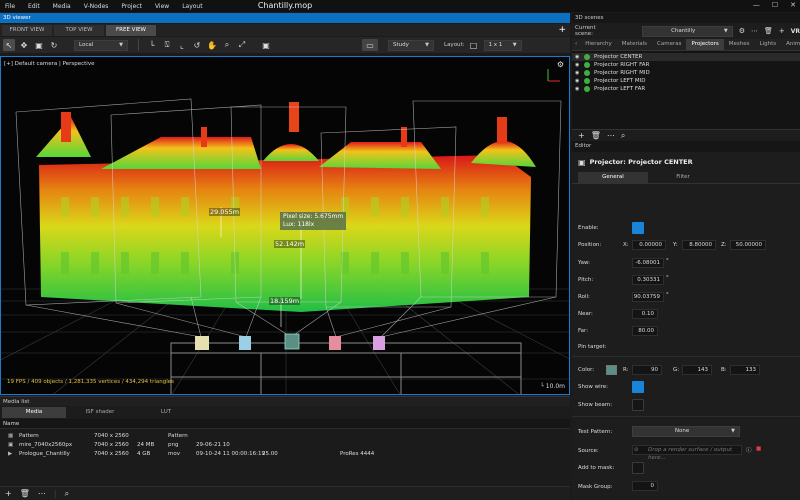 This screenshot has width=800, height=500. Describe the element at coordinates (618, 57) in the screenshot. I see `projector-name: Projector CENTER` at that location.